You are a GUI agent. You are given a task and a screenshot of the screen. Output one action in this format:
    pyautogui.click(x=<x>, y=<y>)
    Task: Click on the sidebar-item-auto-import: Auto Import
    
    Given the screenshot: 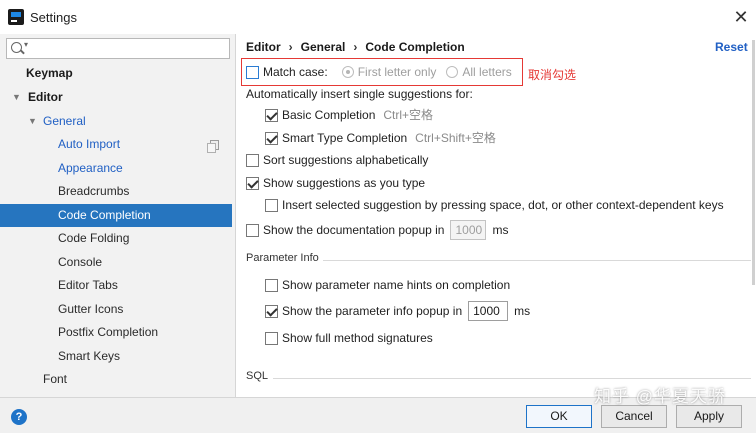 What is the action you would take?
    pyautogui.click(x=116, y=144)
    